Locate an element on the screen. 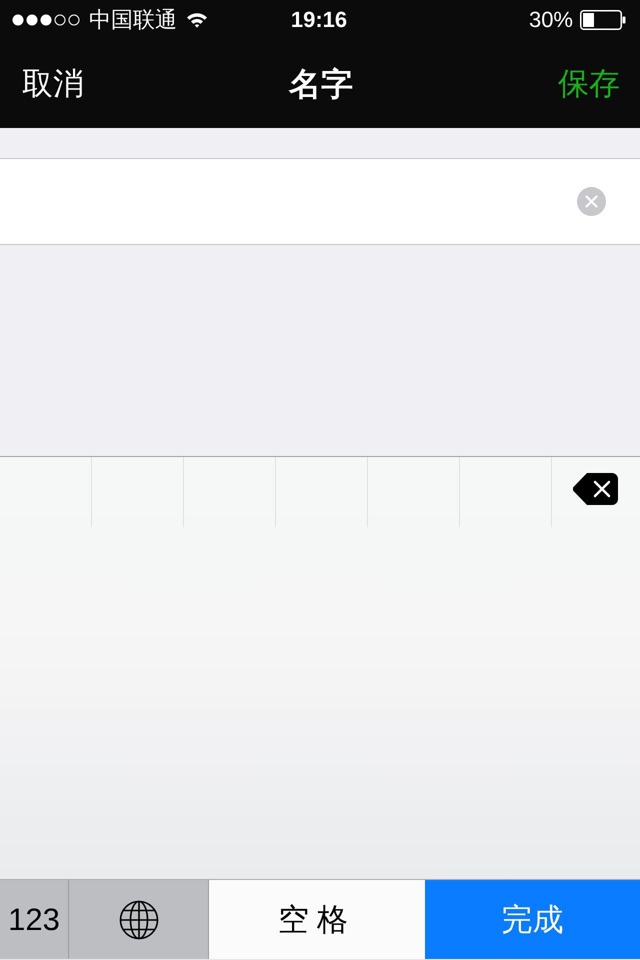 This screenshot has height=960, width=640. wifi-icon is located at coordinates (197, 20).